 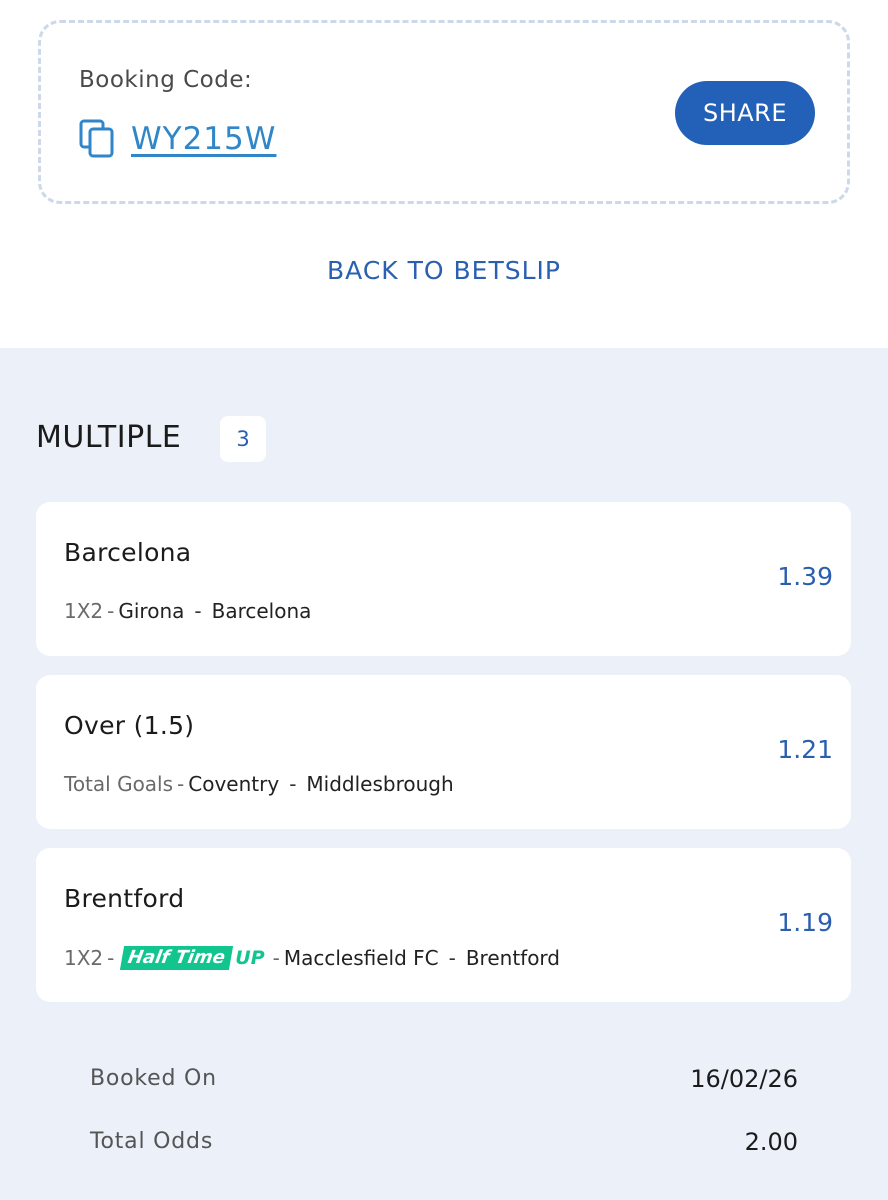 I want to click on half-time-up-badge: Half Time UP, so click(x=192, y=958).